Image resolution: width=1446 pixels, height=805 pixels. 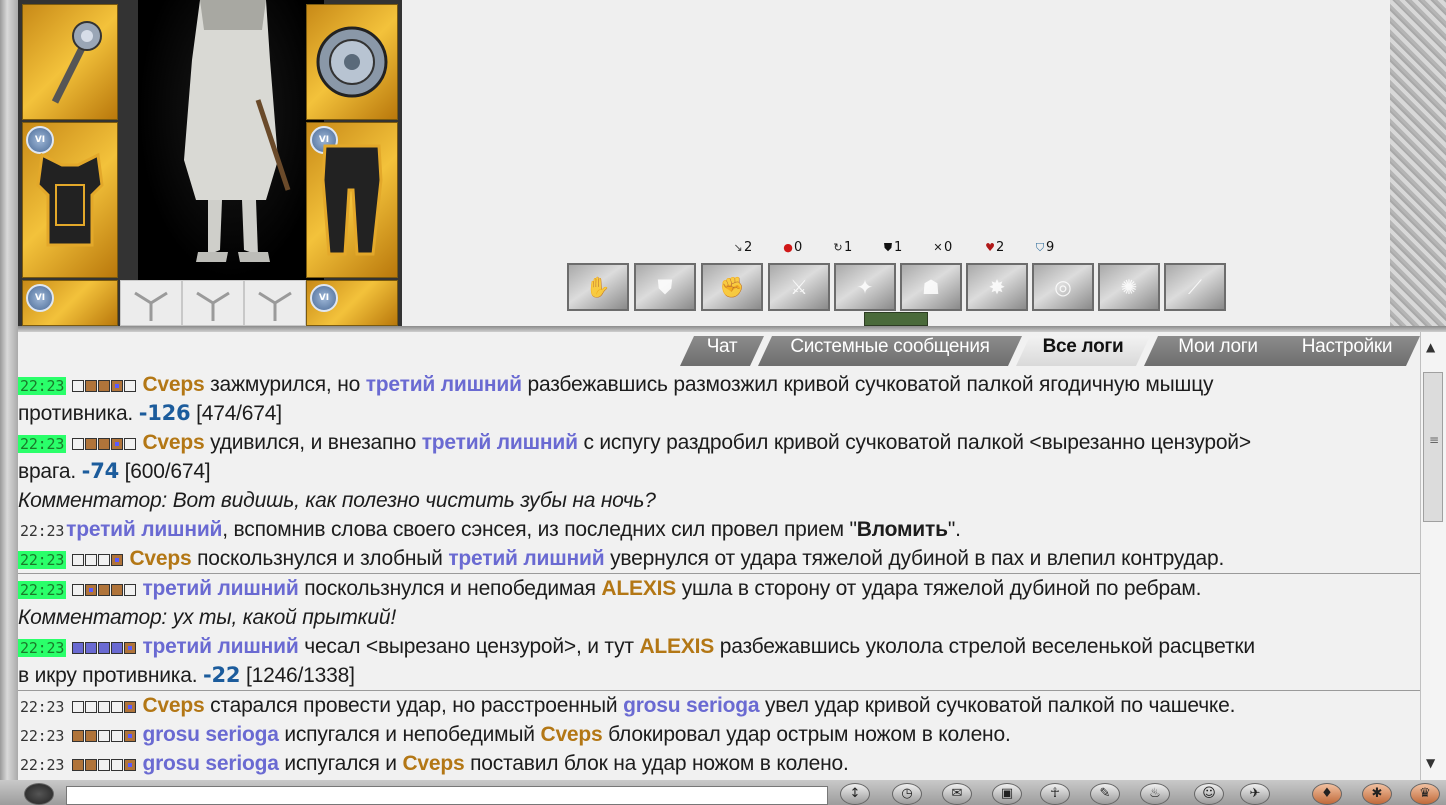 What do you see at coordinates (799, 287) in the screenshot?
I see `skill-button-4: ⚔` at bounding box center [799, 287].